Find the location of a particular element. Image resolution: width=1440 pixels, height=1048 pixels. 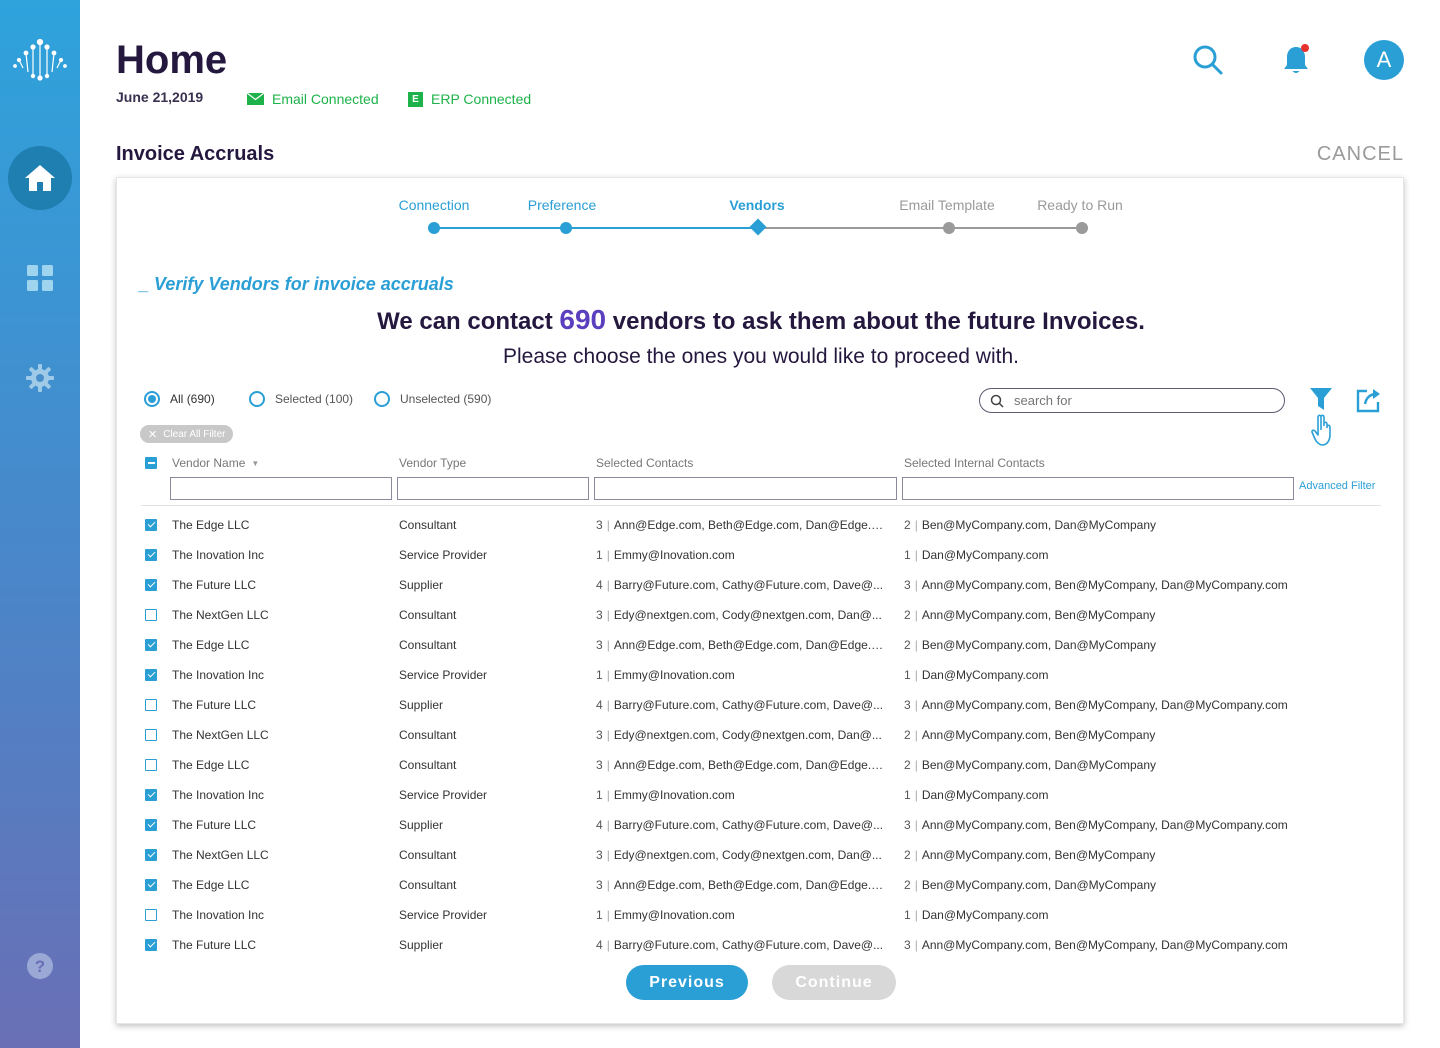

notifications-button is located at coordinates (1296, 60).